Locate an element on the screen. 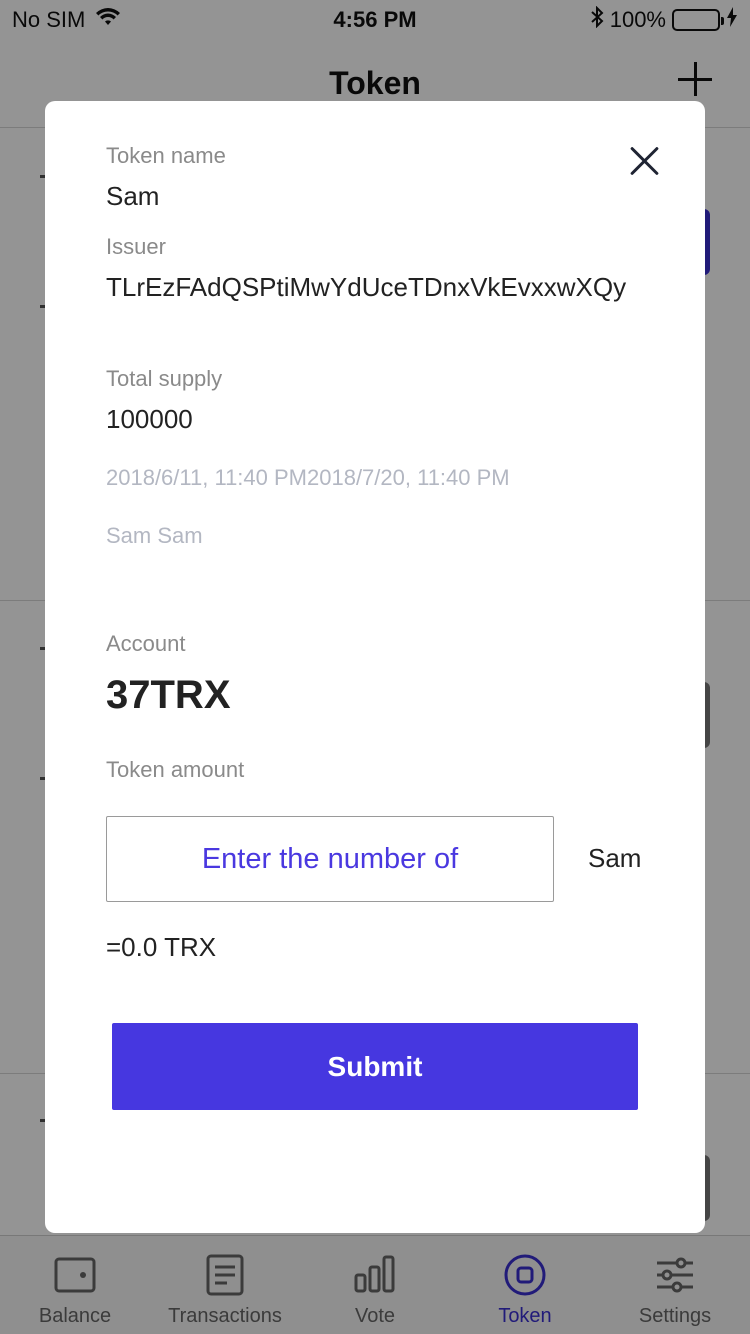 This screenshot has width=750, height=1334. account-label: Account is located at coordinates (146, 643).